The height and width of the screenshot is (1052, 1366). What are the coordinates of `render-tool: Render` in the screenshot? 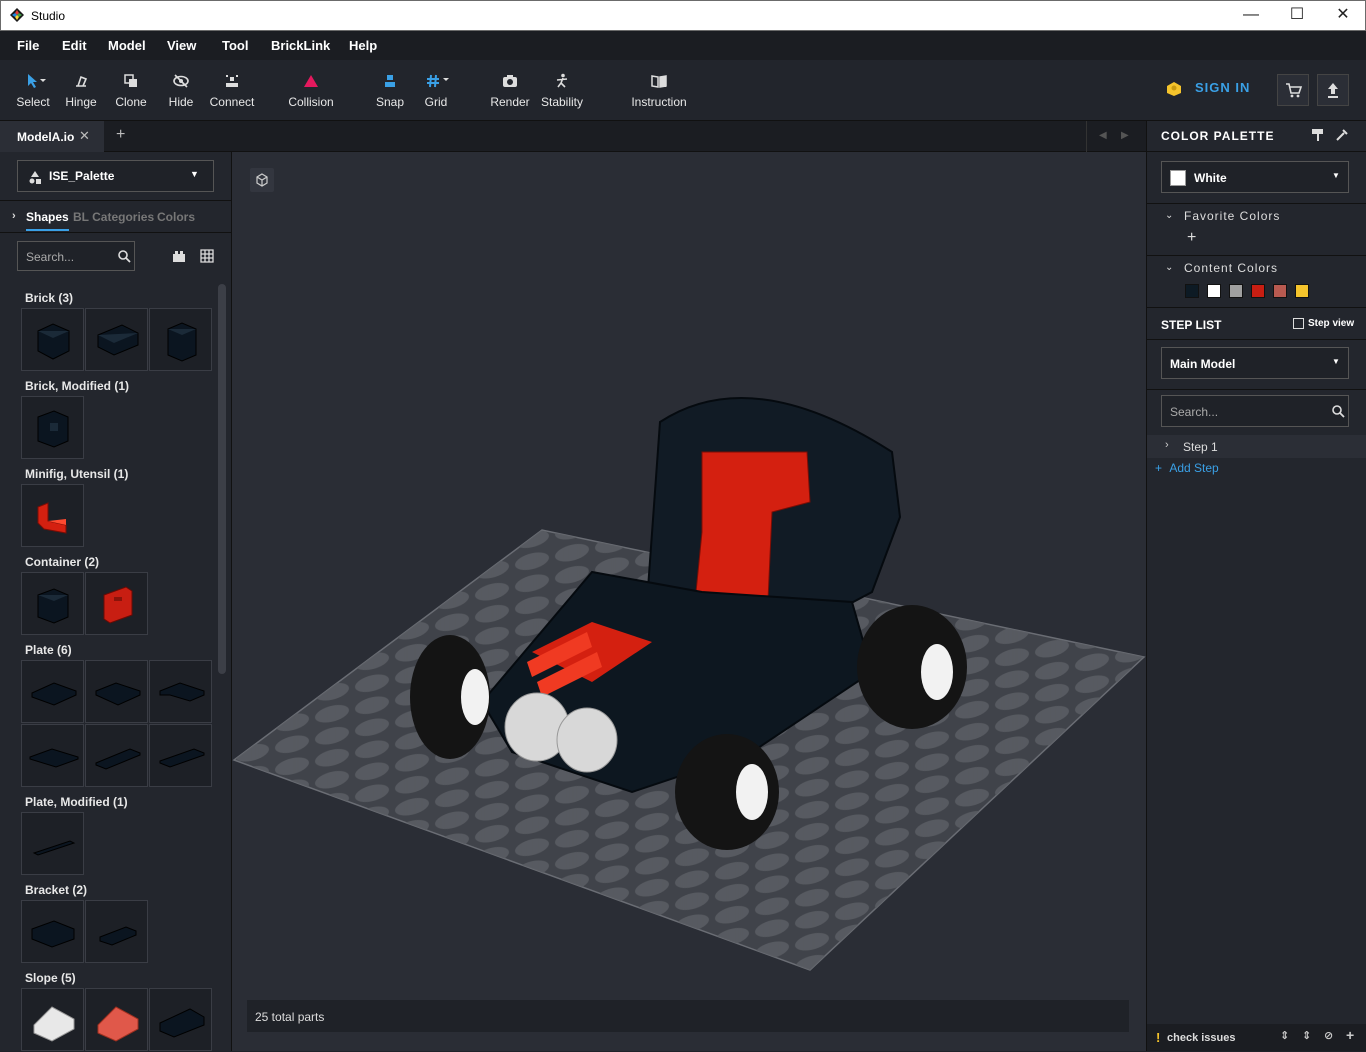 It's located at (510, 90).